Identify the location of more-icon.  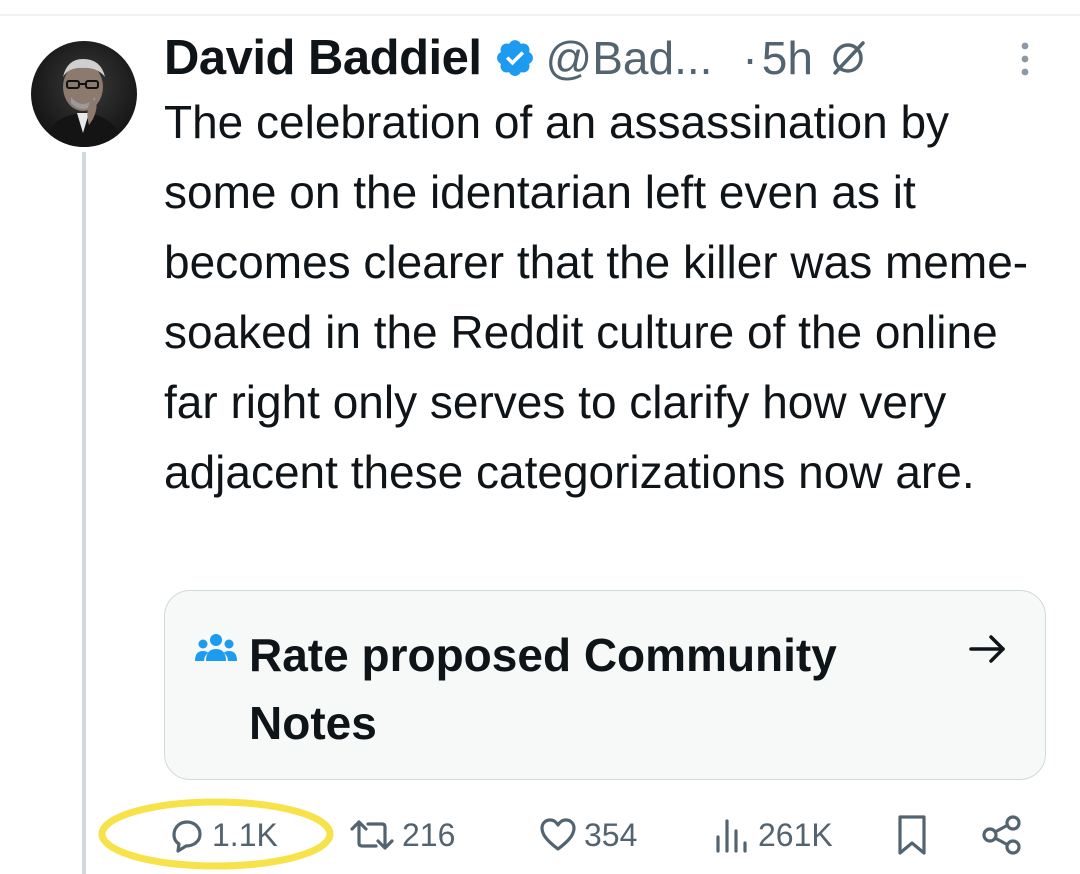
(1025, 59).